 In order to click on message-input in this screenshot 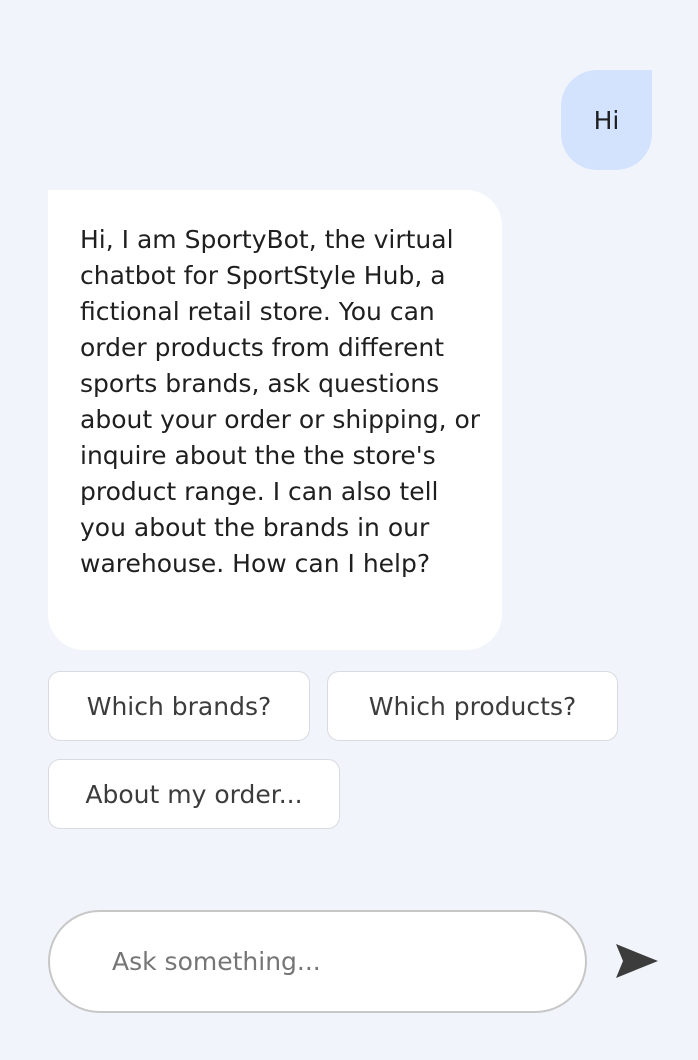, I will do `click(332, 961)`.